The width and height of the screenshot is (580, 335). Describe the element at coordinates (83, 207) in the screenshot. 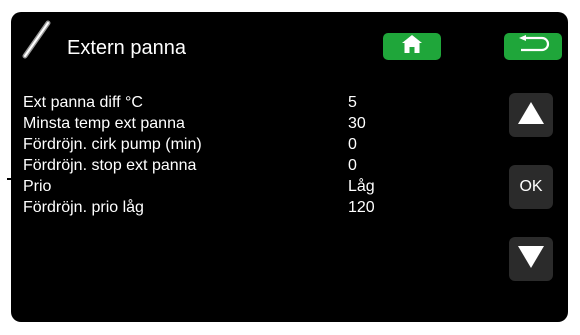

I see `setting-label: Fördröjn. prio låg` at that location.